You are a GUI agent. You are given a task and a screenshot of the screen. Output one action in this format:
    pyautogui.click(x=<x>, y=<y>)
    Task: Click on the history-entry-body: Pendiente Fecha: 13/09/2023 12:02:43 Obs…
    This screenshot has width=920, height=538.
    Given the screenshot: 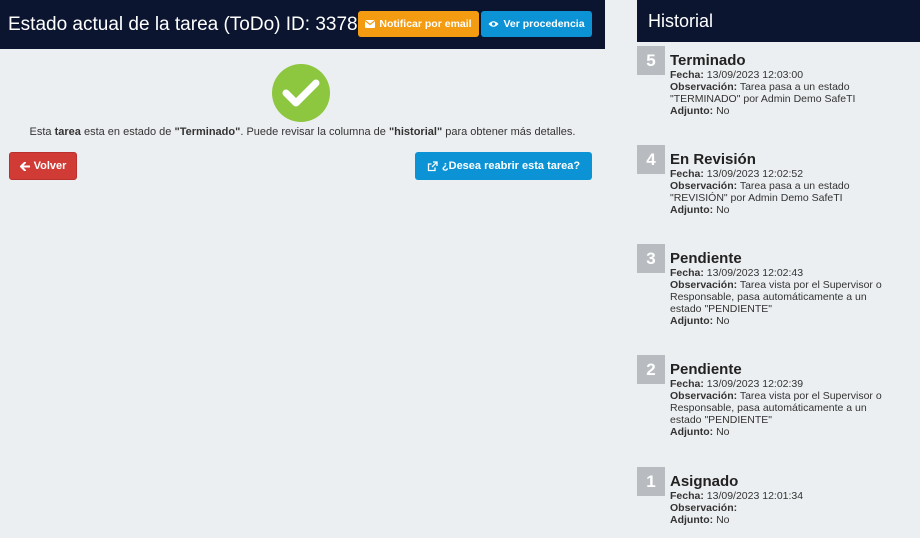 What is the action you would take?
    pyautogui.click(x=792, y=288)
    